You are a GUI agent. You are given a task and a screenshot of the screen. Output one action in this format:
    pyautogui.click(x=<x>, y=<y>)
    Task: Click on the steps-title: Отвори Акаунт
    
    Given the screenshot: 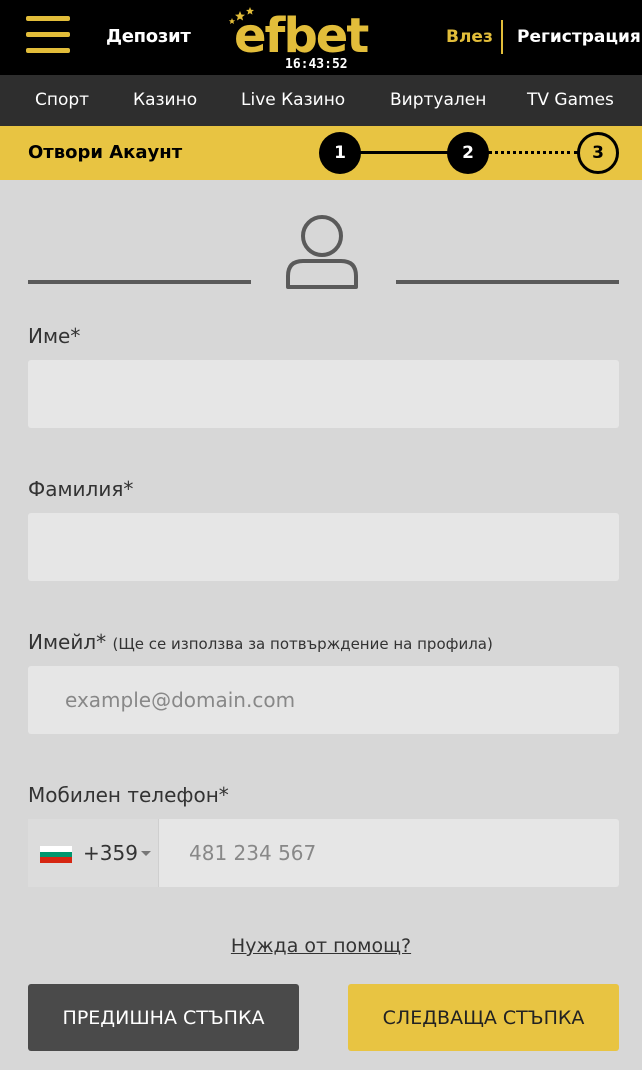 What is the action you would take?
    pyautogui.click(x=105, y=152)
    